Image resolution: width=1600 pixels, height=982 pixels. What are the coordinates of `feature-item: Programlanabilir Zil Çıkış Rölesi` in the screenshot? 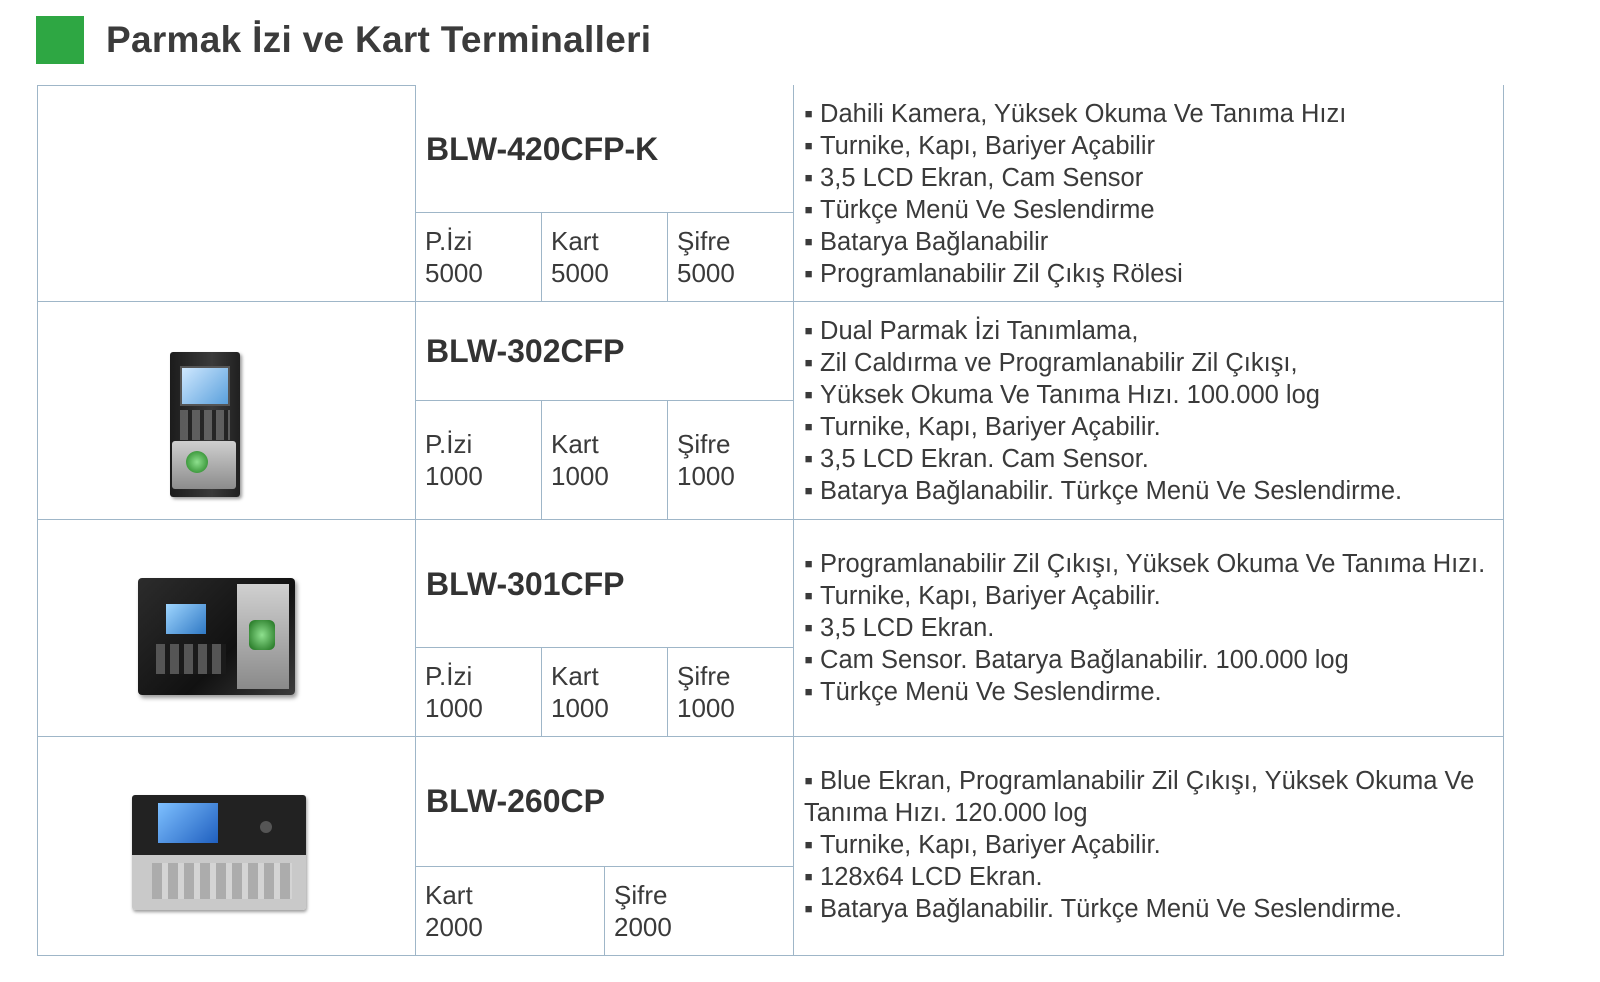 It's located at (1153, 274).